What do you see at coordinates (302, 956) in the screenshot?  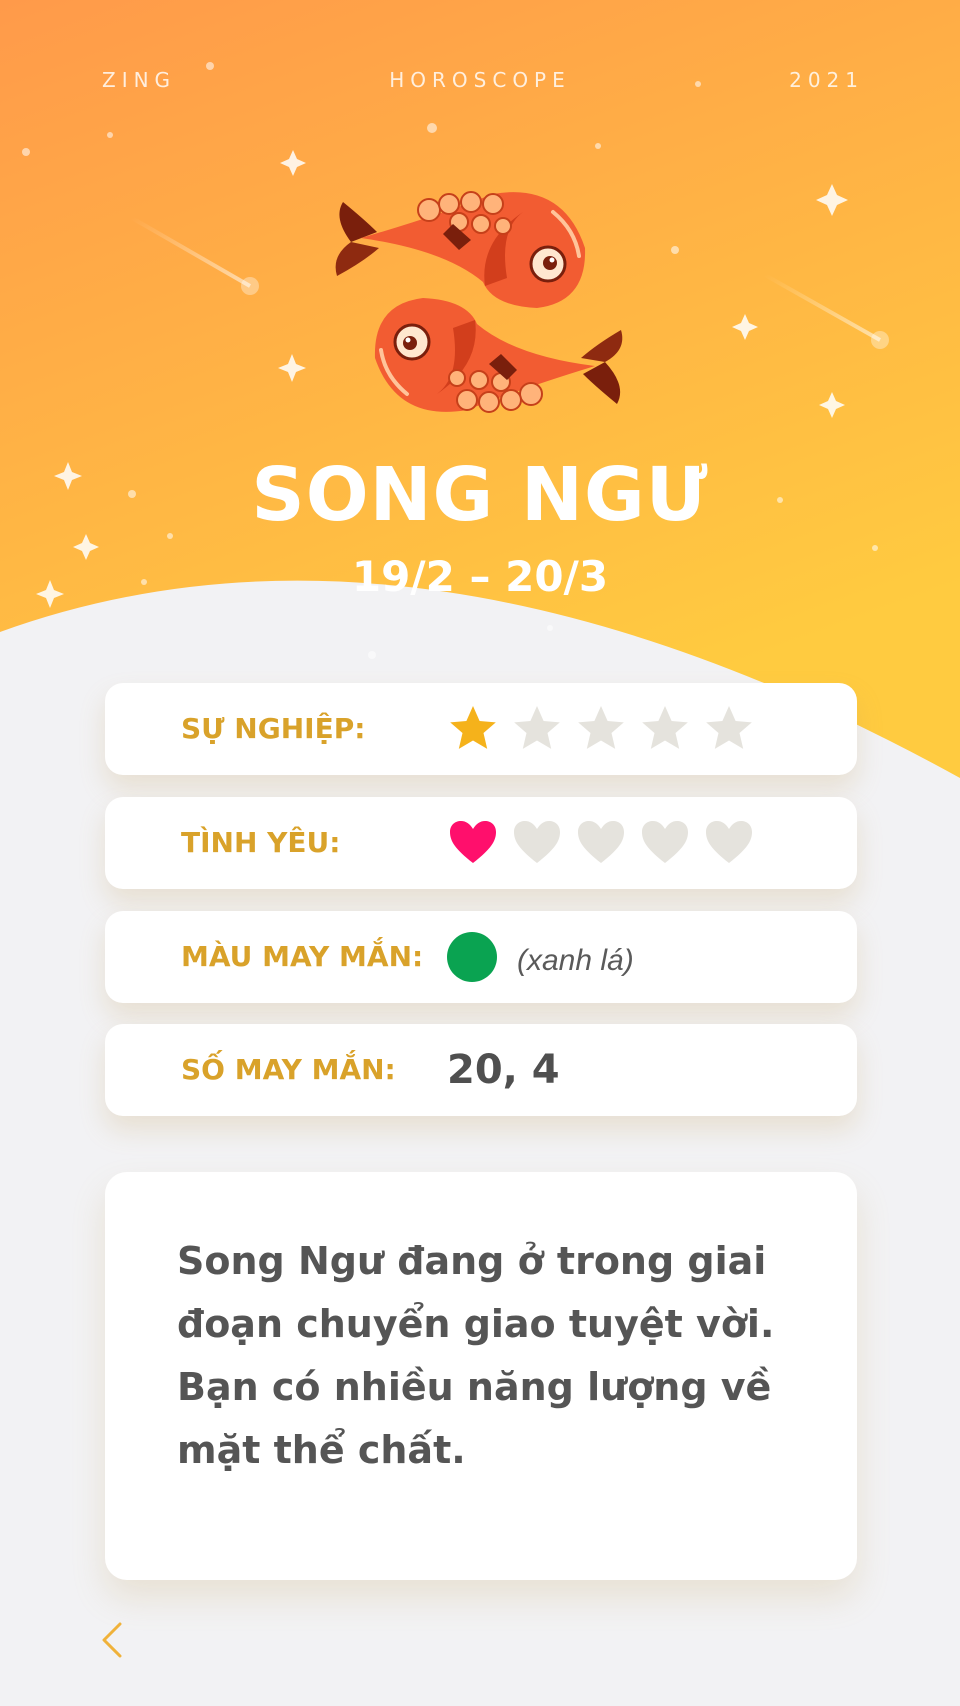 I see `lucky-color-label: MÀU MAY MẮN:` at bounding box center [302, 956].